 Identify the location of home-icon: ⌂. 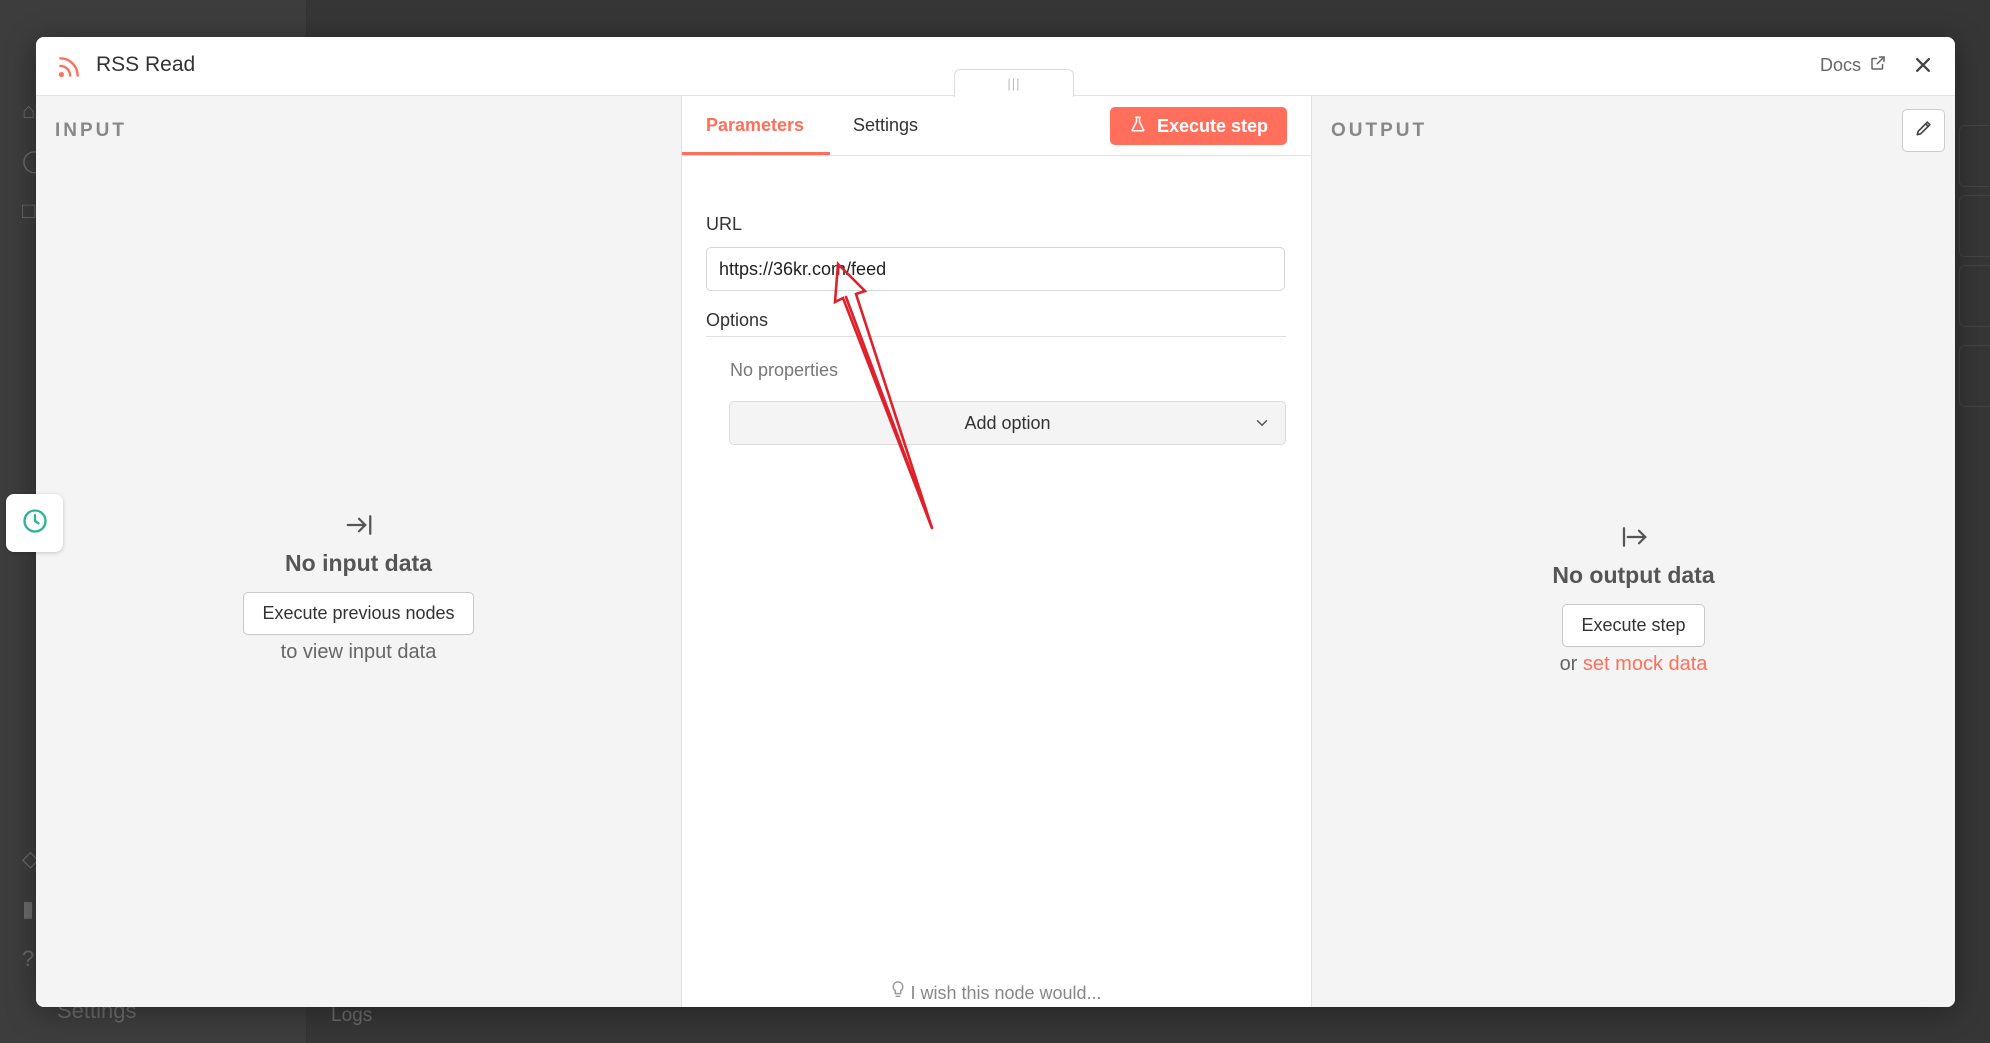
(29, 110).